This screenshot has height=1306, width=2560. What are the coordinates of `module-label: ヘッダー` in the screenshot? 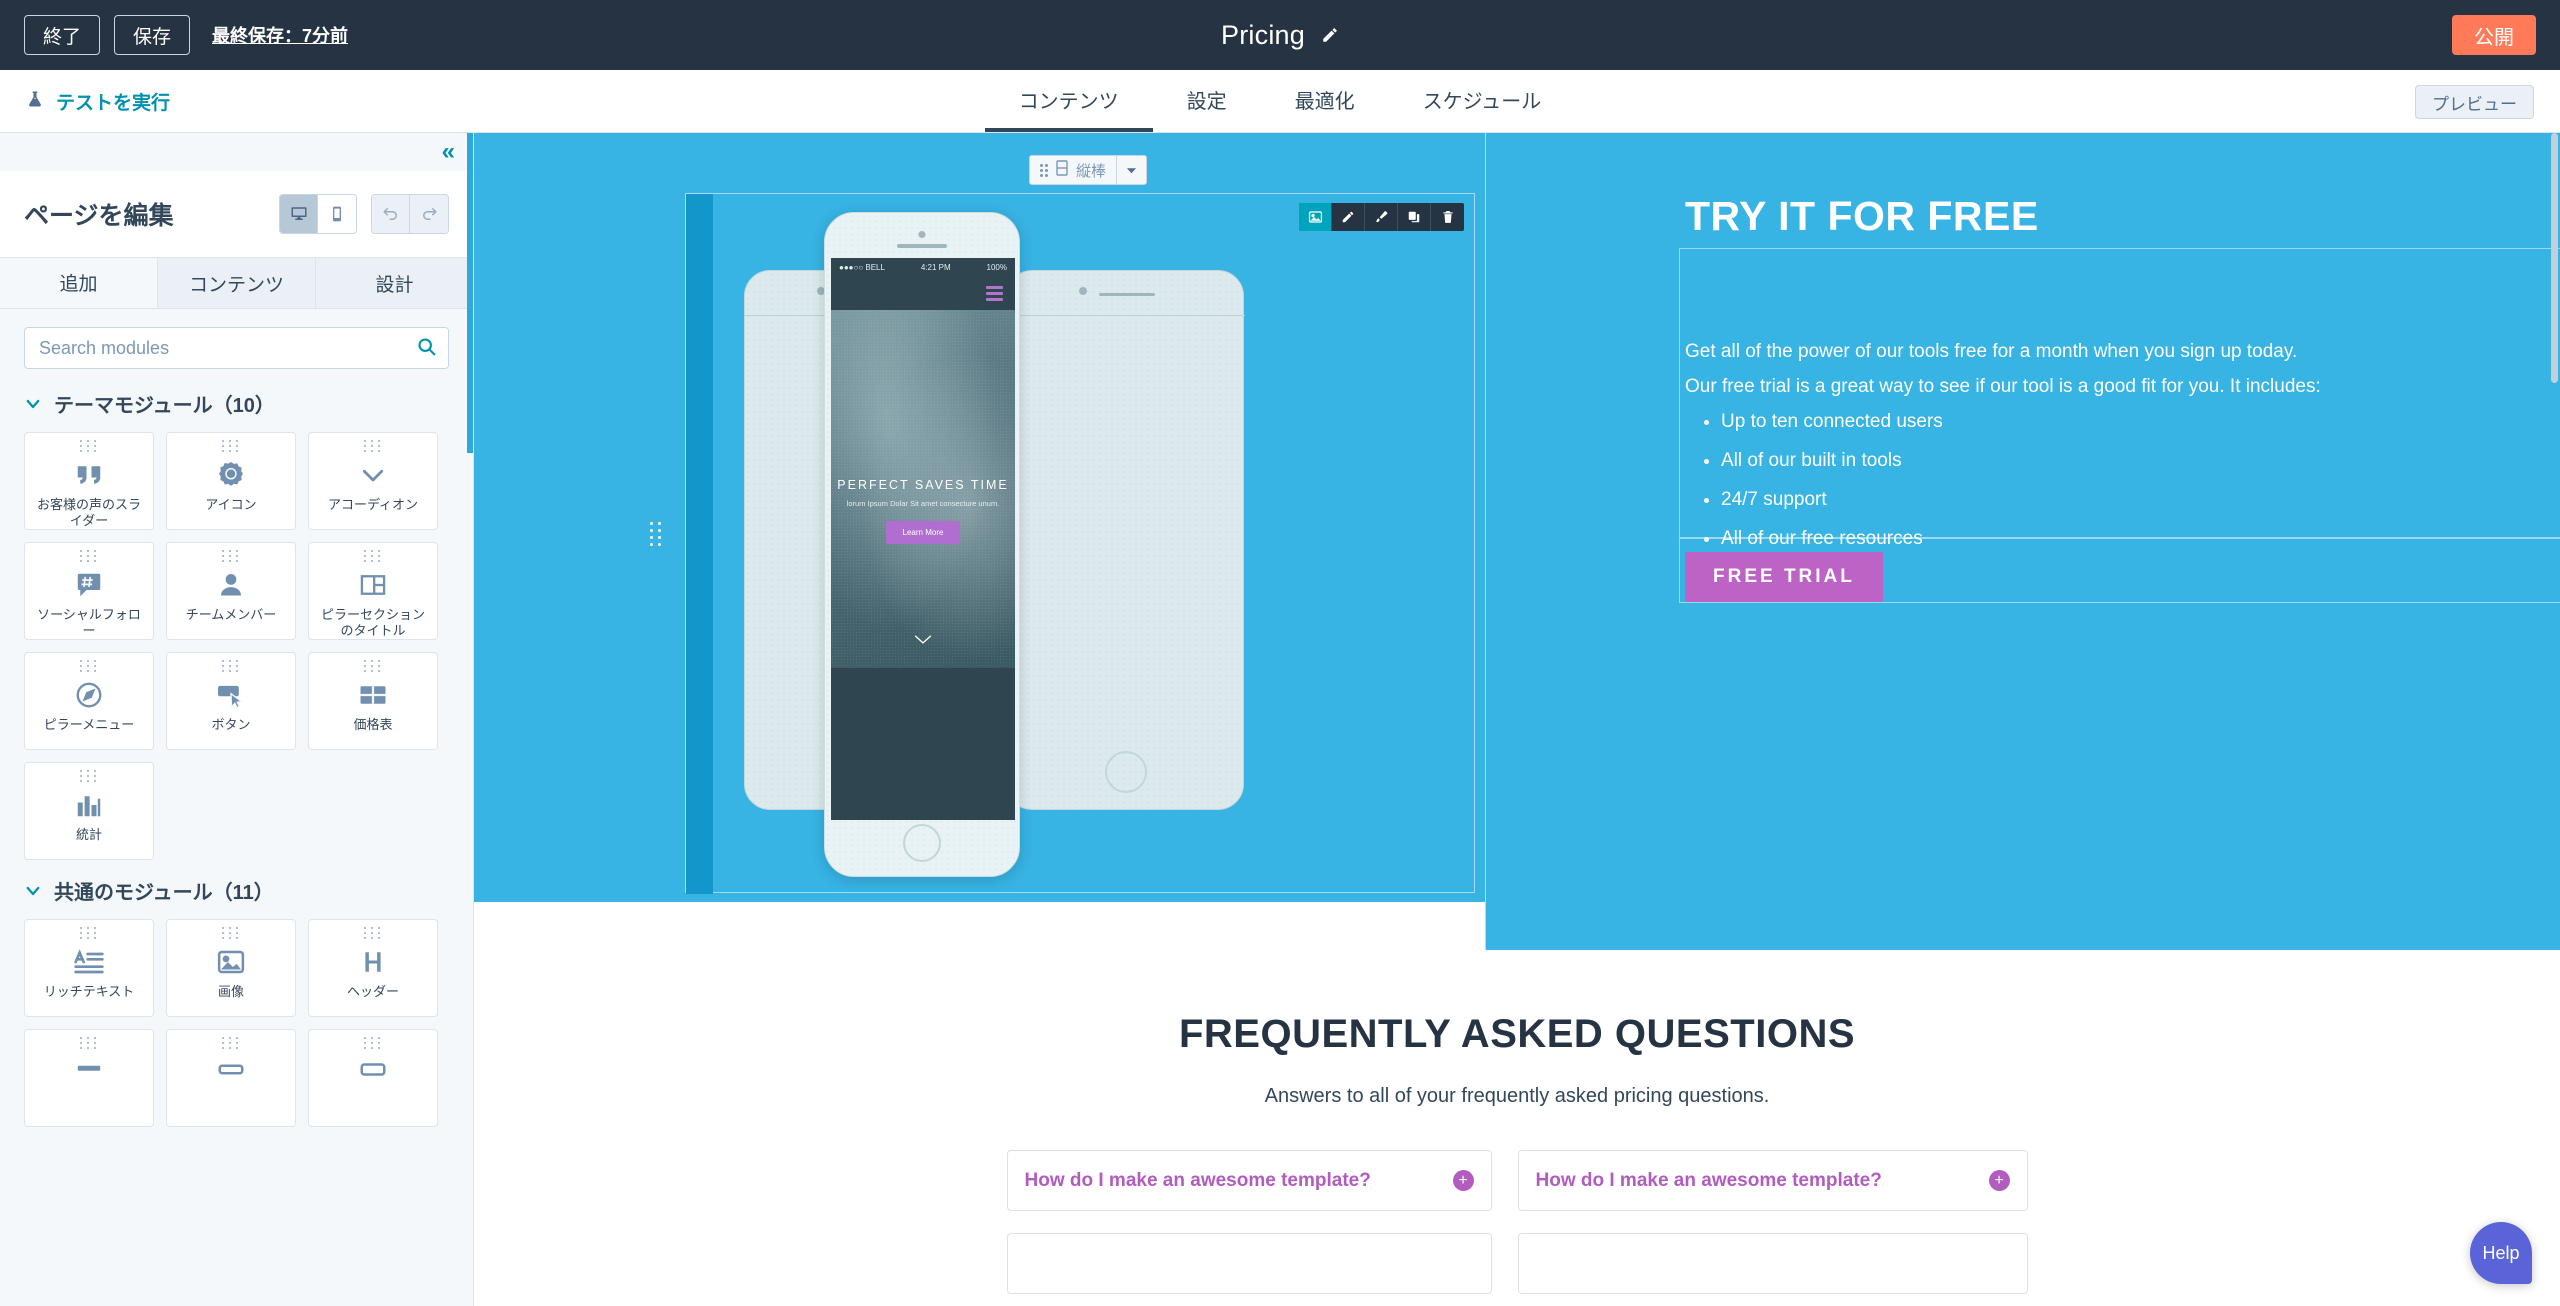 It's located at (372, 991).